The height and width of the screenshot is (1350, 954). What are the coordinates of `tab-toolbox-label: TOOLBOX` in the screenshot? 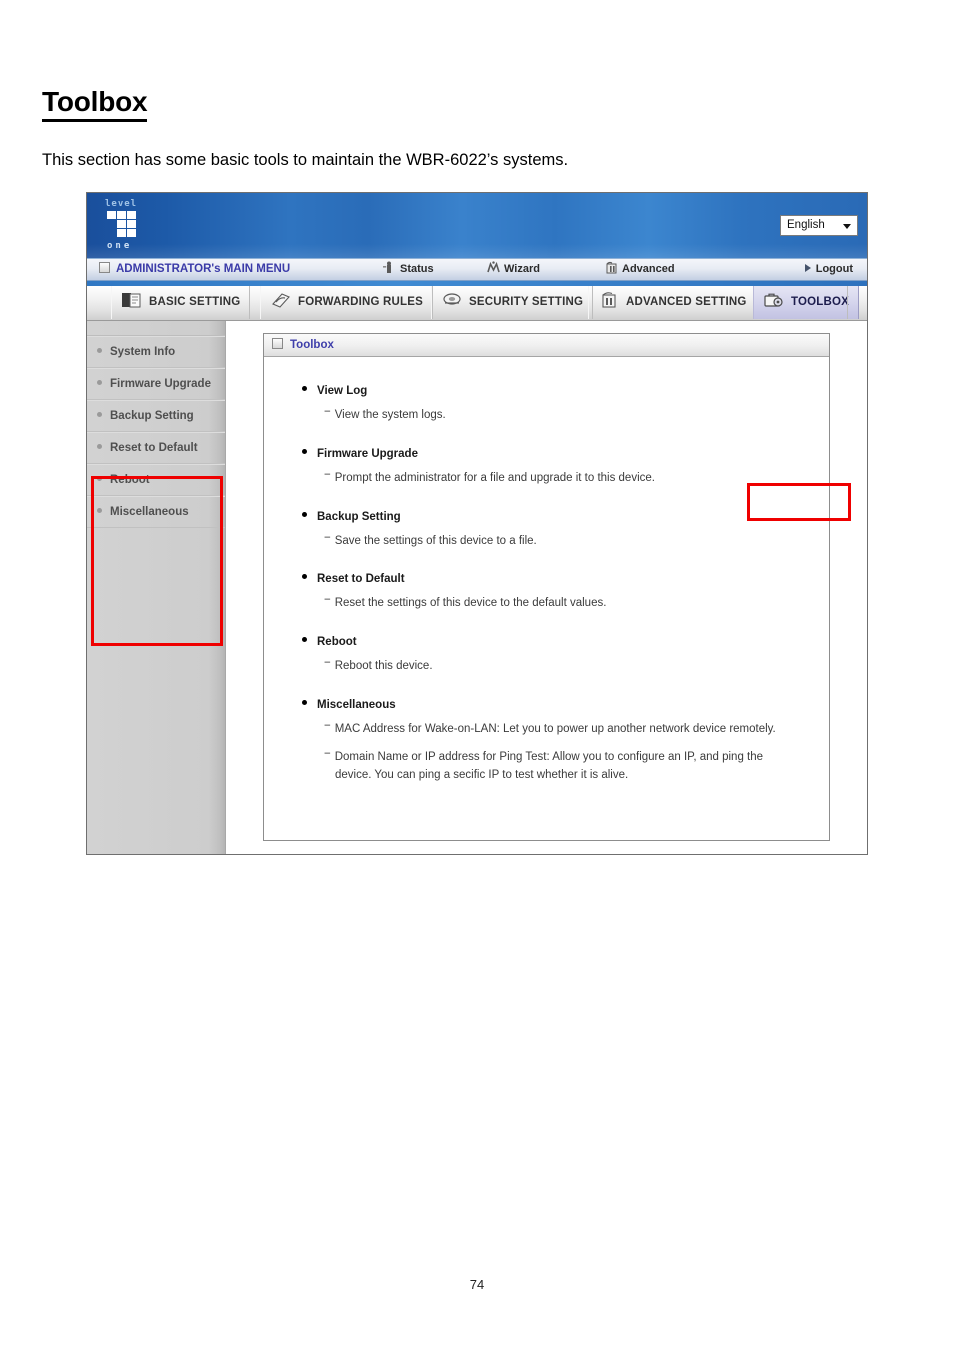 It's located at (820, 302).